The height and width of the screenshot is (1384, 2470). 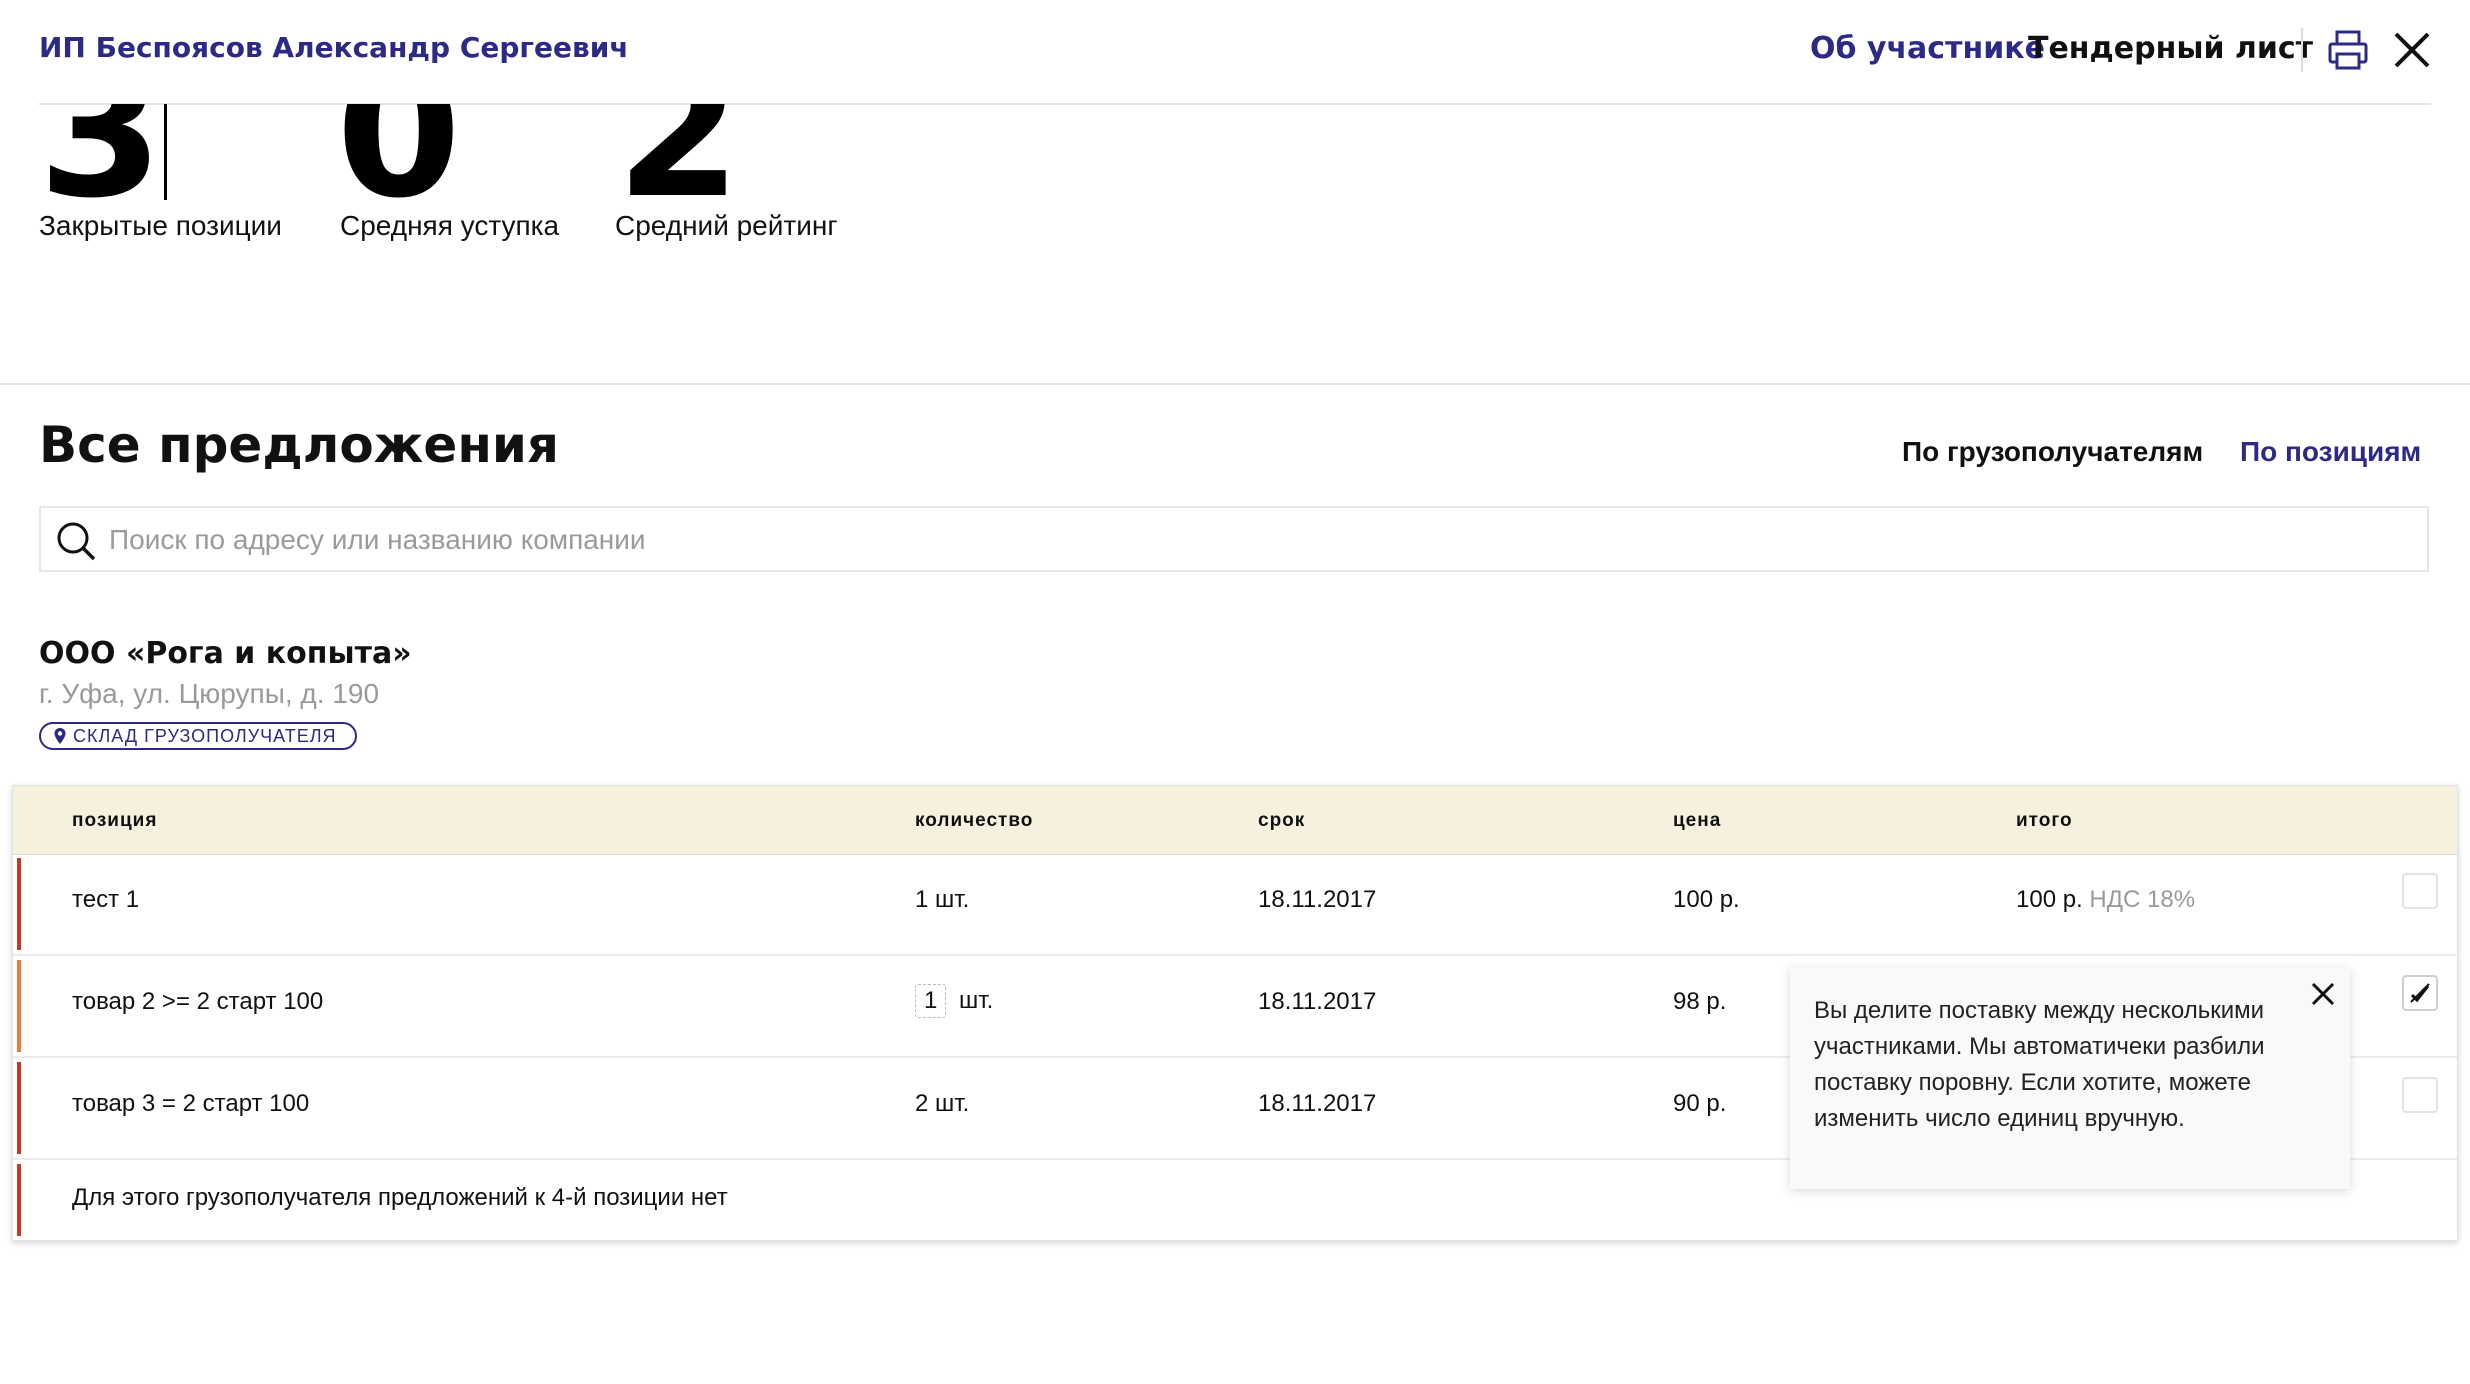 What do you see at coordinates (198, 1001) in the screenshot?
I see `row-position: товар 2 >= 2 старт 100` at bounding box center [198, 1001].